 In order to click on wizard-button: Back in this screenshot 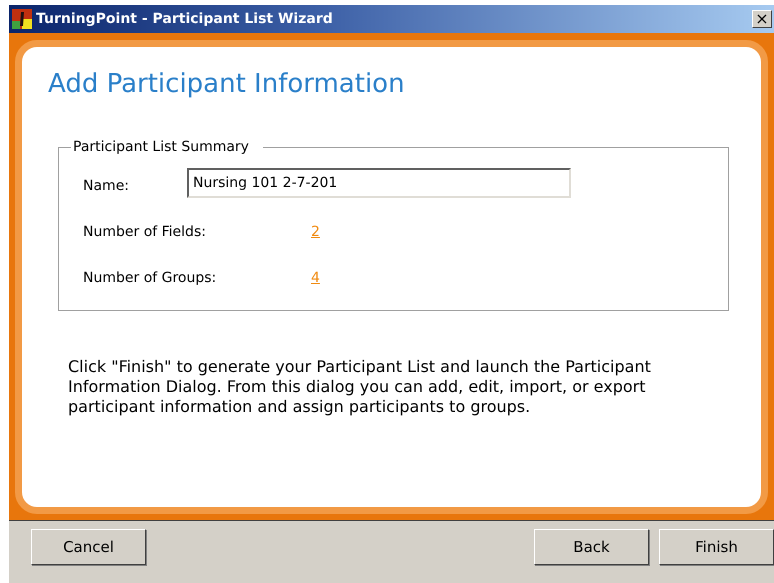, I will do `click(591, 547)`.